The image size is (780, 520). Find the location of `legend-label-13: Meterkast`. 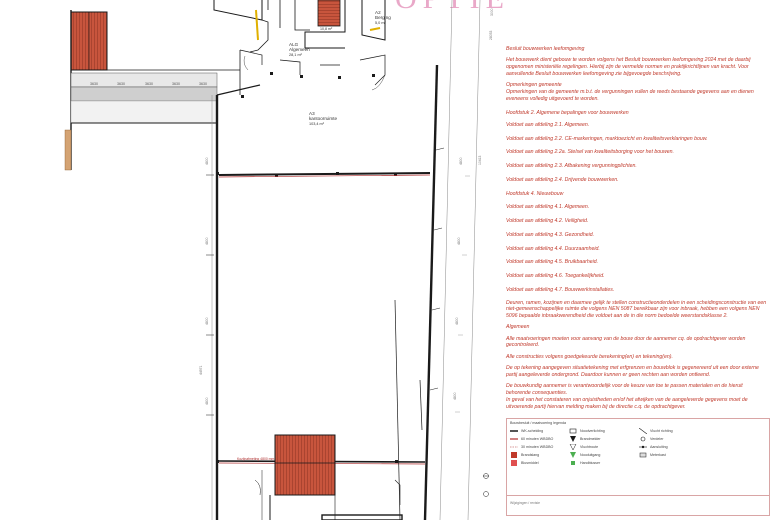

legend-label-13: Meterkast is located at coordinates (658, 455).